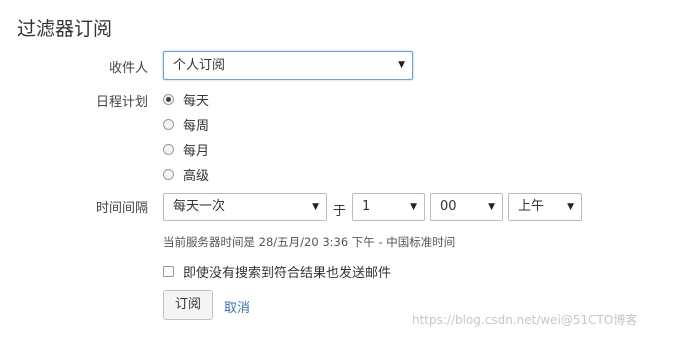 Image resolution: width=689 pixels, height=338 pixels. Describe the element at coordinates (309, 242) in the screenshot. I see `server-time-text: 当前服务器时间是 28/五月/20 3:36 下午 - 中国标准时间` at that location.